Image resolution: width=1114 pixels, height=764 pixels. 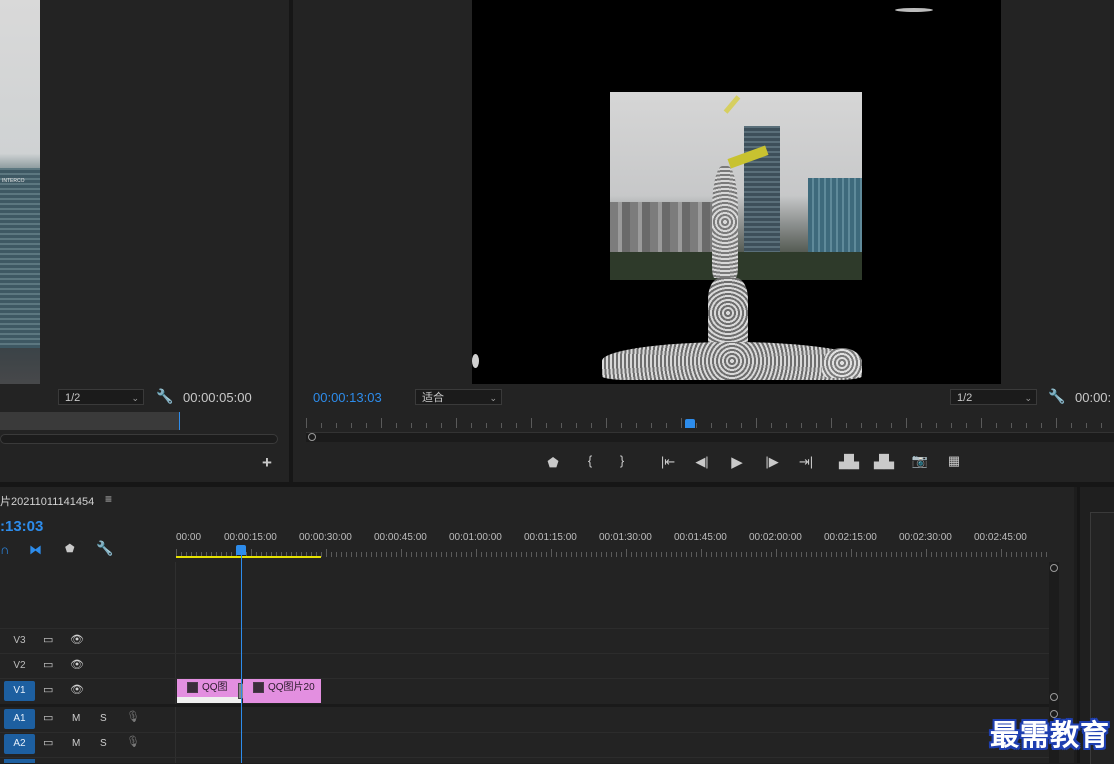 I want to click on timeline-timecode: :13:03, so click(x=21, y=526).